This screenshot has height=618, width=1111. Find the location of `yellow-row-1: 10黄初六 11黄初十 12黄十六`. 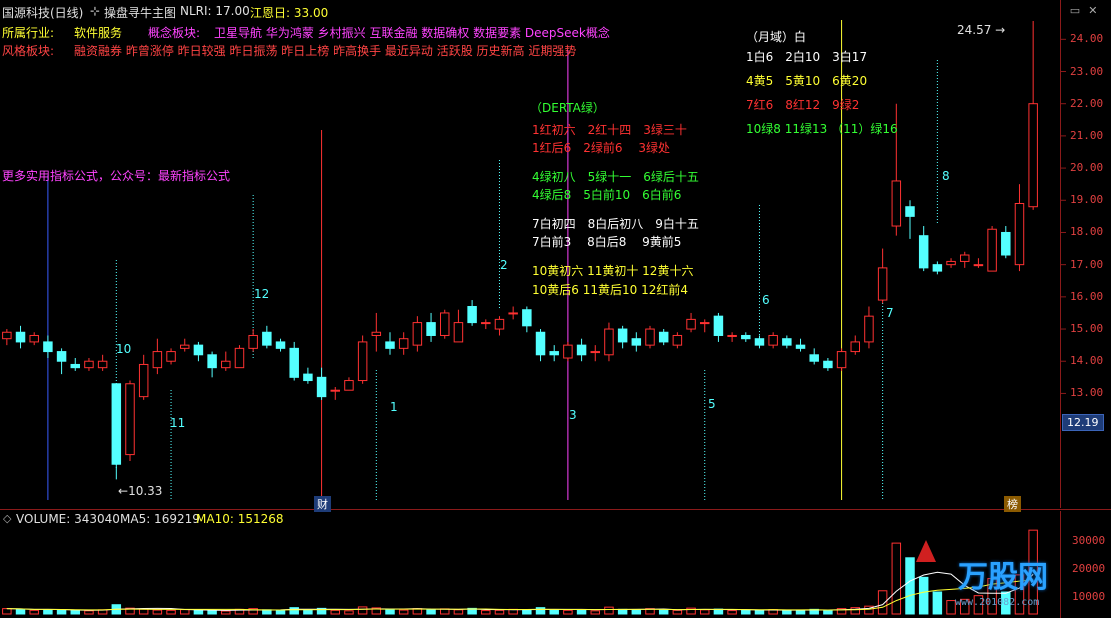

yellow-row-1: 10黄初六 11黄初十 12黄十六 is located at coordinates (613, 271).